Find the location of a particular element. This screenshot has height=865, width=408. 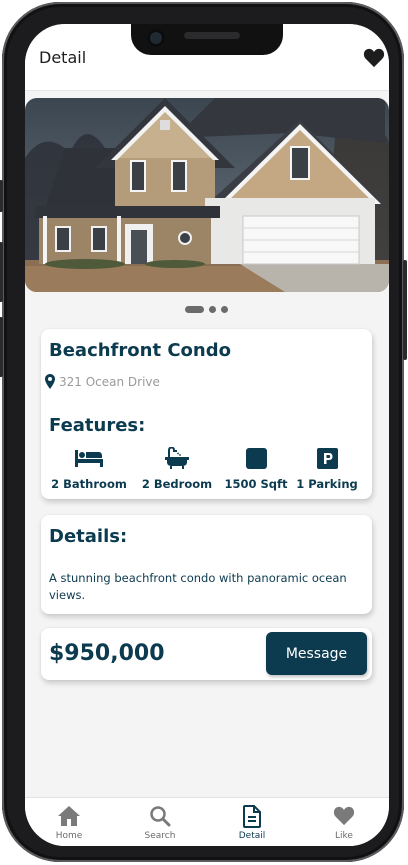

feature-sqft: 1500 Sqft is located at coordinates (256, 469).